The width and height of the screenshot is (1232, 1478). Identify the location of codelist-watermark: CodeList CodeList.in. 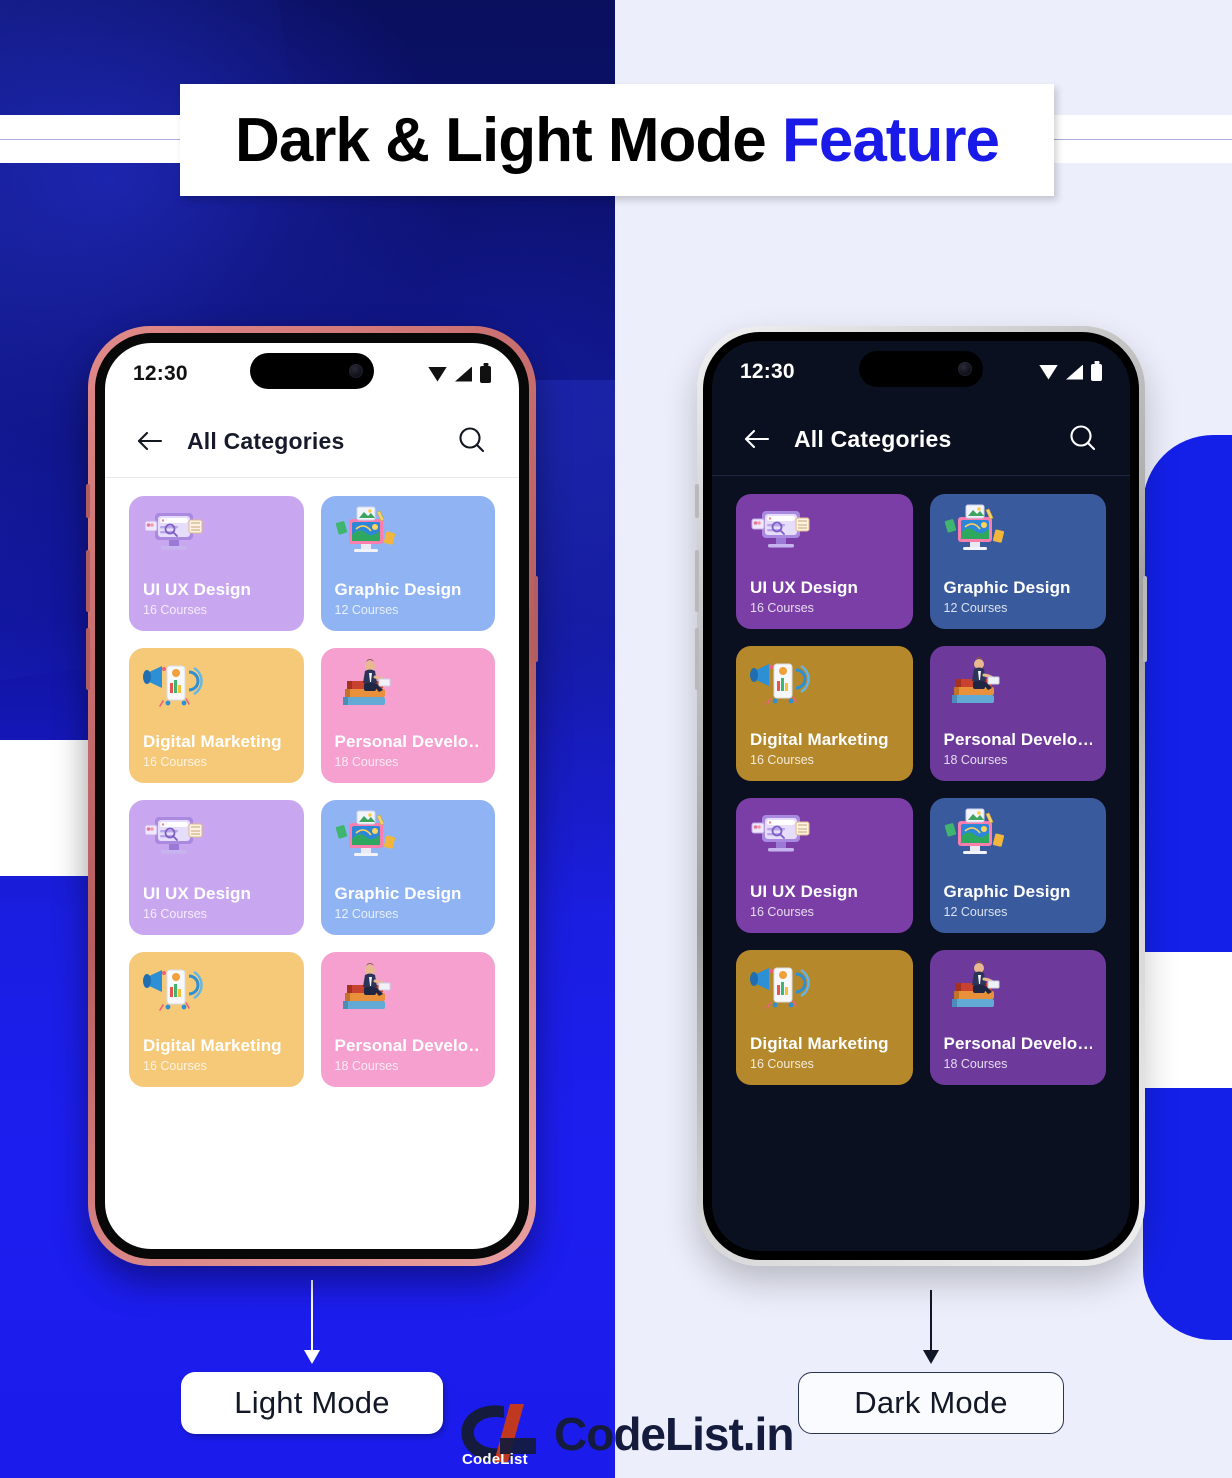
(623, 1434).